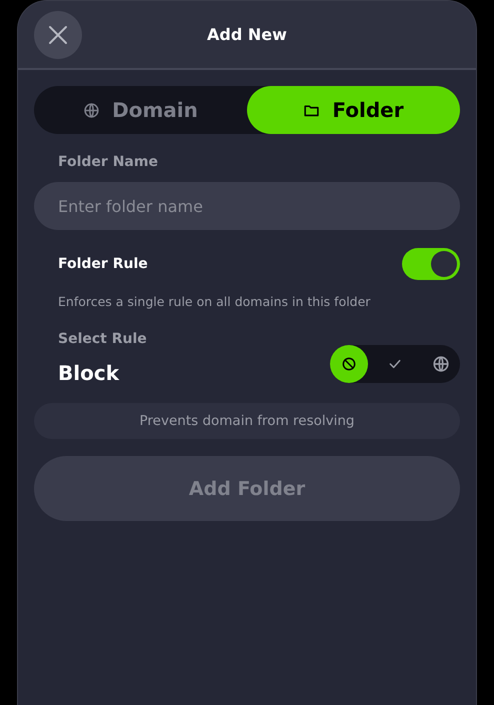 This screenshot has height=705, width=494. I want to click on tab: Folder, so click(353, 110).